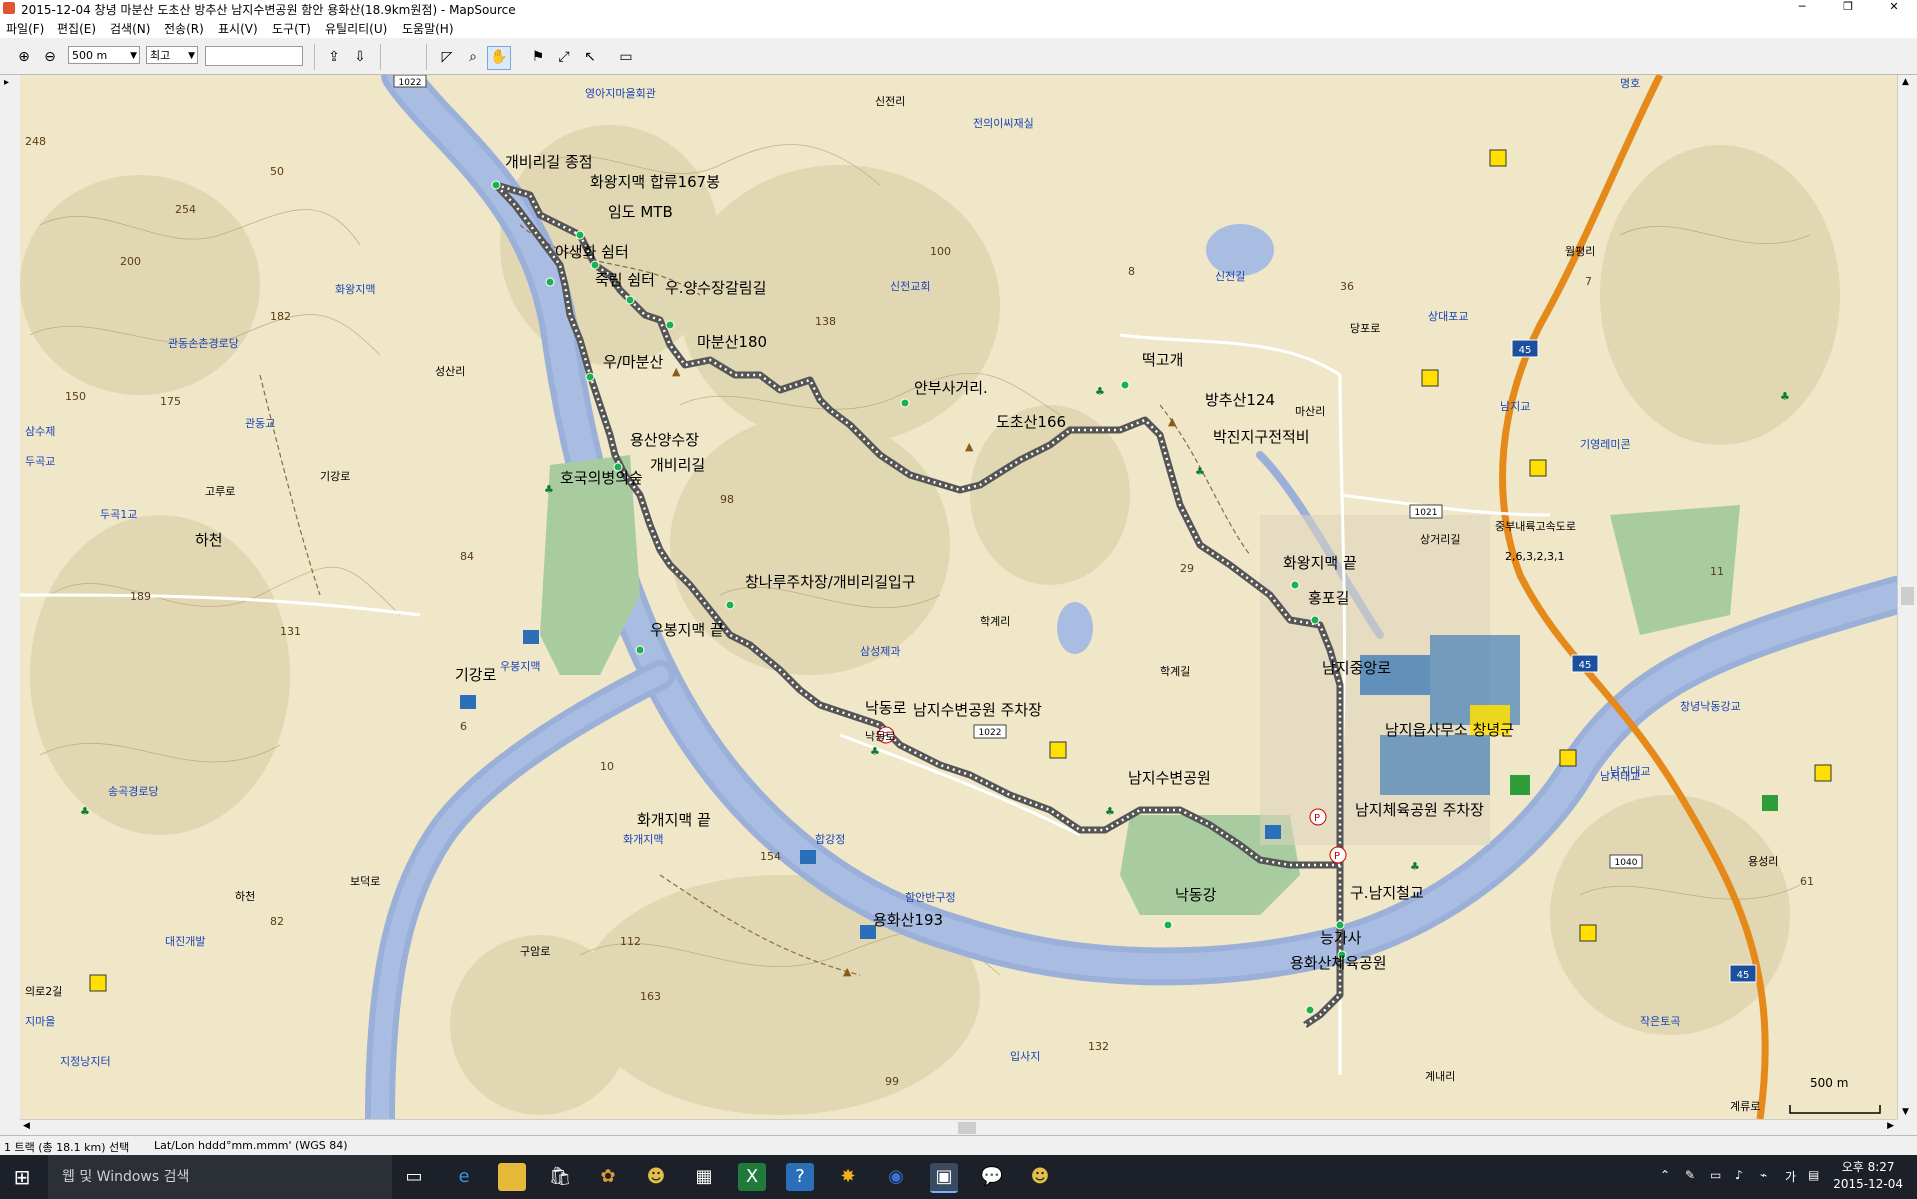 The height and width of the screenshot is (1199, 1917). Describe the element at coordinates (512, 1177) in the screenshot. I see `file-explorer-icon` at that location.